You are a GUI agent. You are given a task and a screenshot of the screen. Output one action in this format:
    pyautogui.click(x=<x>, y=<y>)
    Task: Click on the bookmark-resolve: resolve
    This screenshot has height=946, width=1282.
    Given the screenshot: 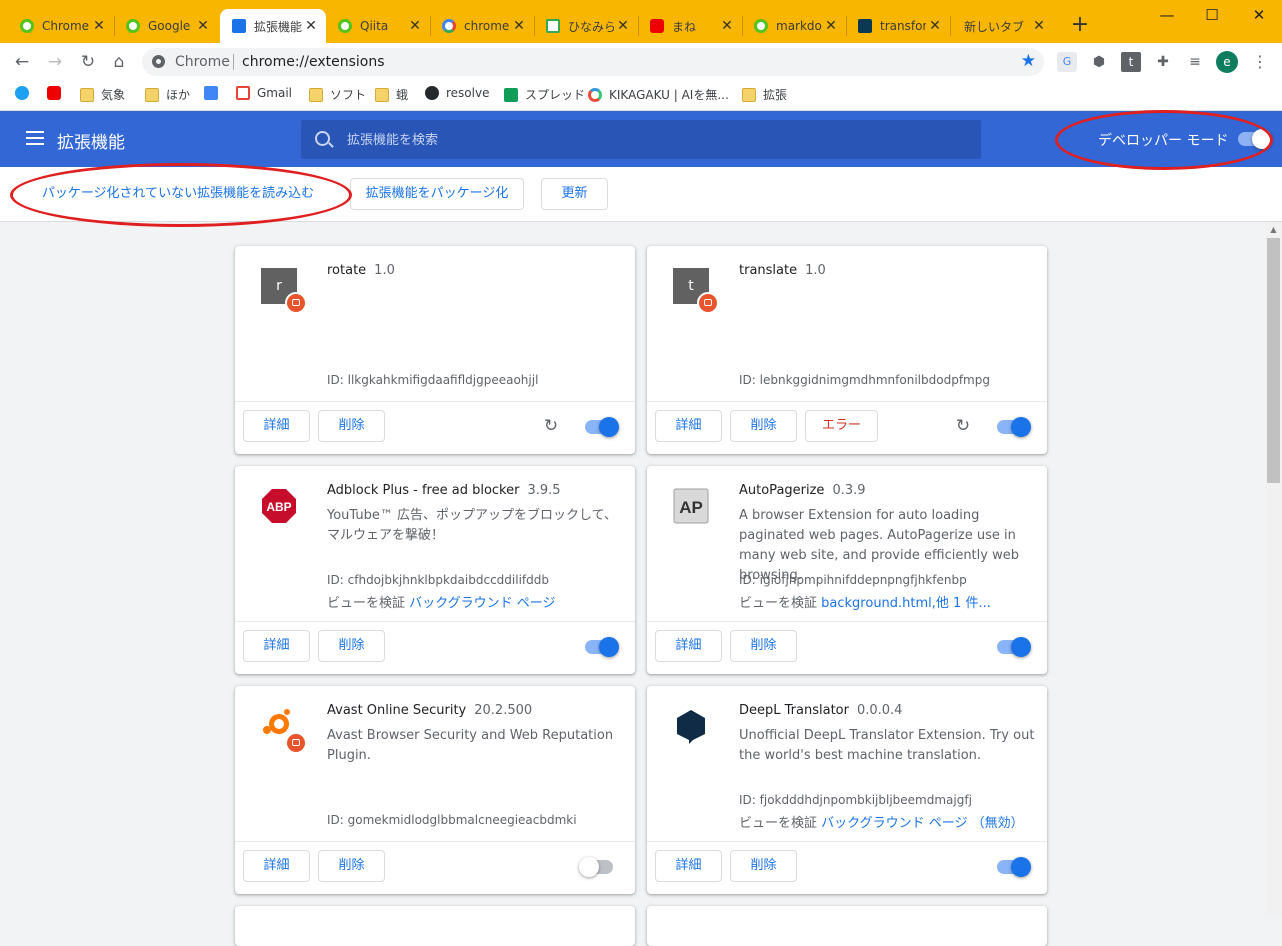 What is the action you would take?
    pyautogui.click(x=457, y=93)
    